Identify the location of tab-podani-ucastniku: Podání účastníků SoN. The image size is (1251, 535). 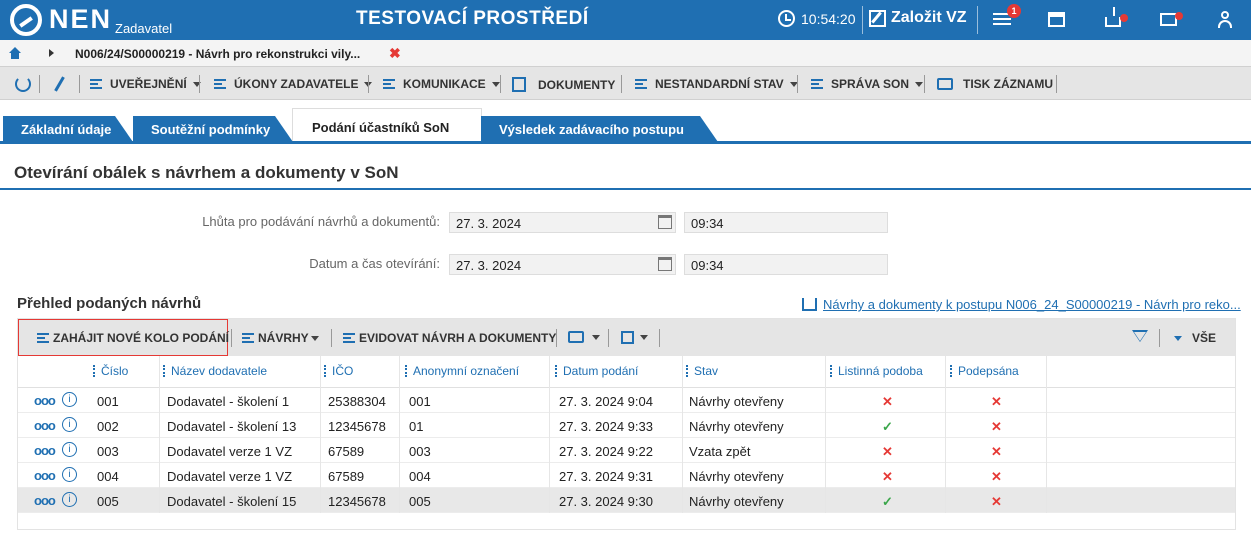
(387, 125).